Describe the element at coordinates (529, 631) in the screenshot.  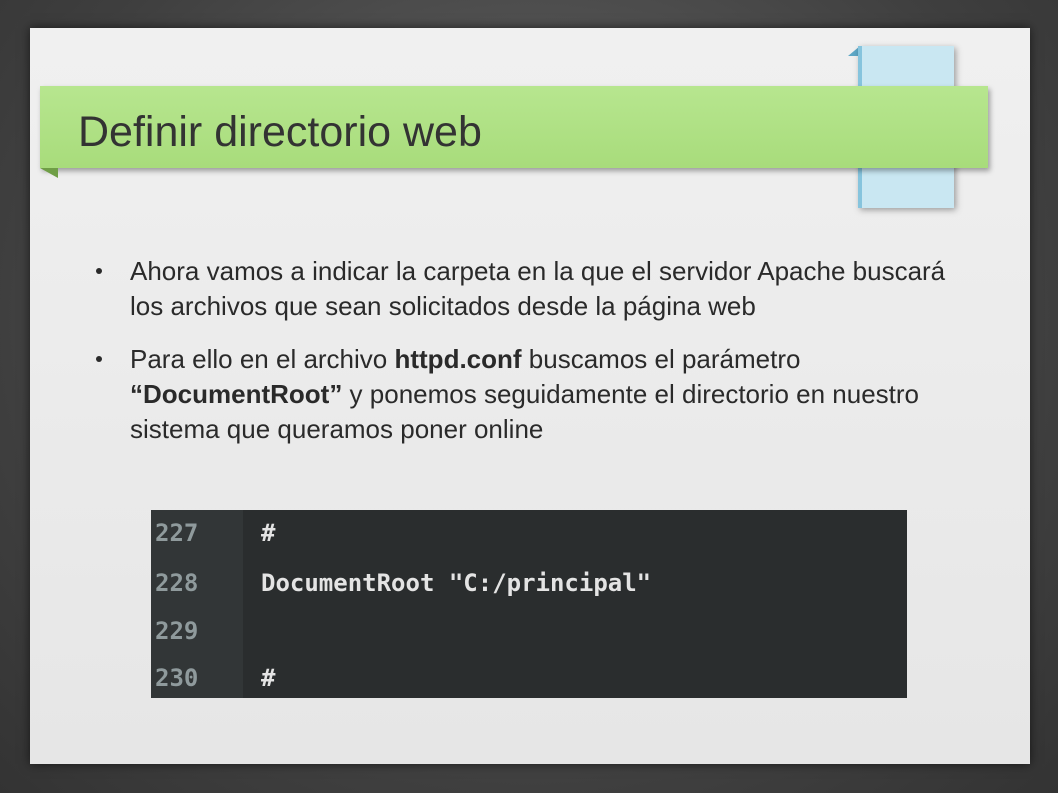
I see `code-line: 229` at that location.